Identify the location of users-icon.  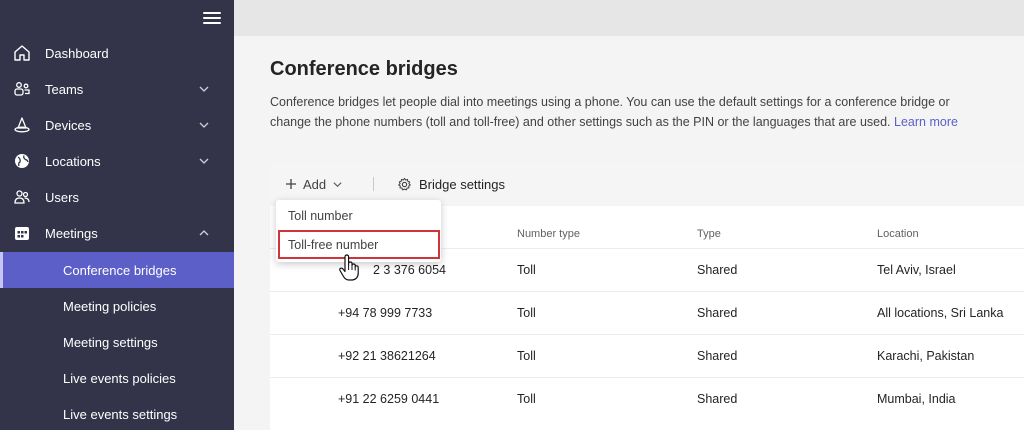
(22, 197).